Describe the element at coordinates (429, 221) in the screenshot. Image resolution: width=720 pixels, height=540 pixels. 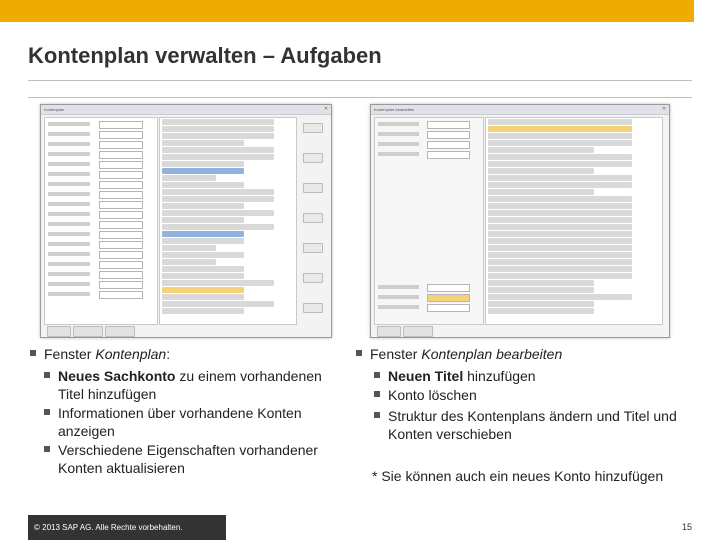
I see `title-details-pane` at that location.